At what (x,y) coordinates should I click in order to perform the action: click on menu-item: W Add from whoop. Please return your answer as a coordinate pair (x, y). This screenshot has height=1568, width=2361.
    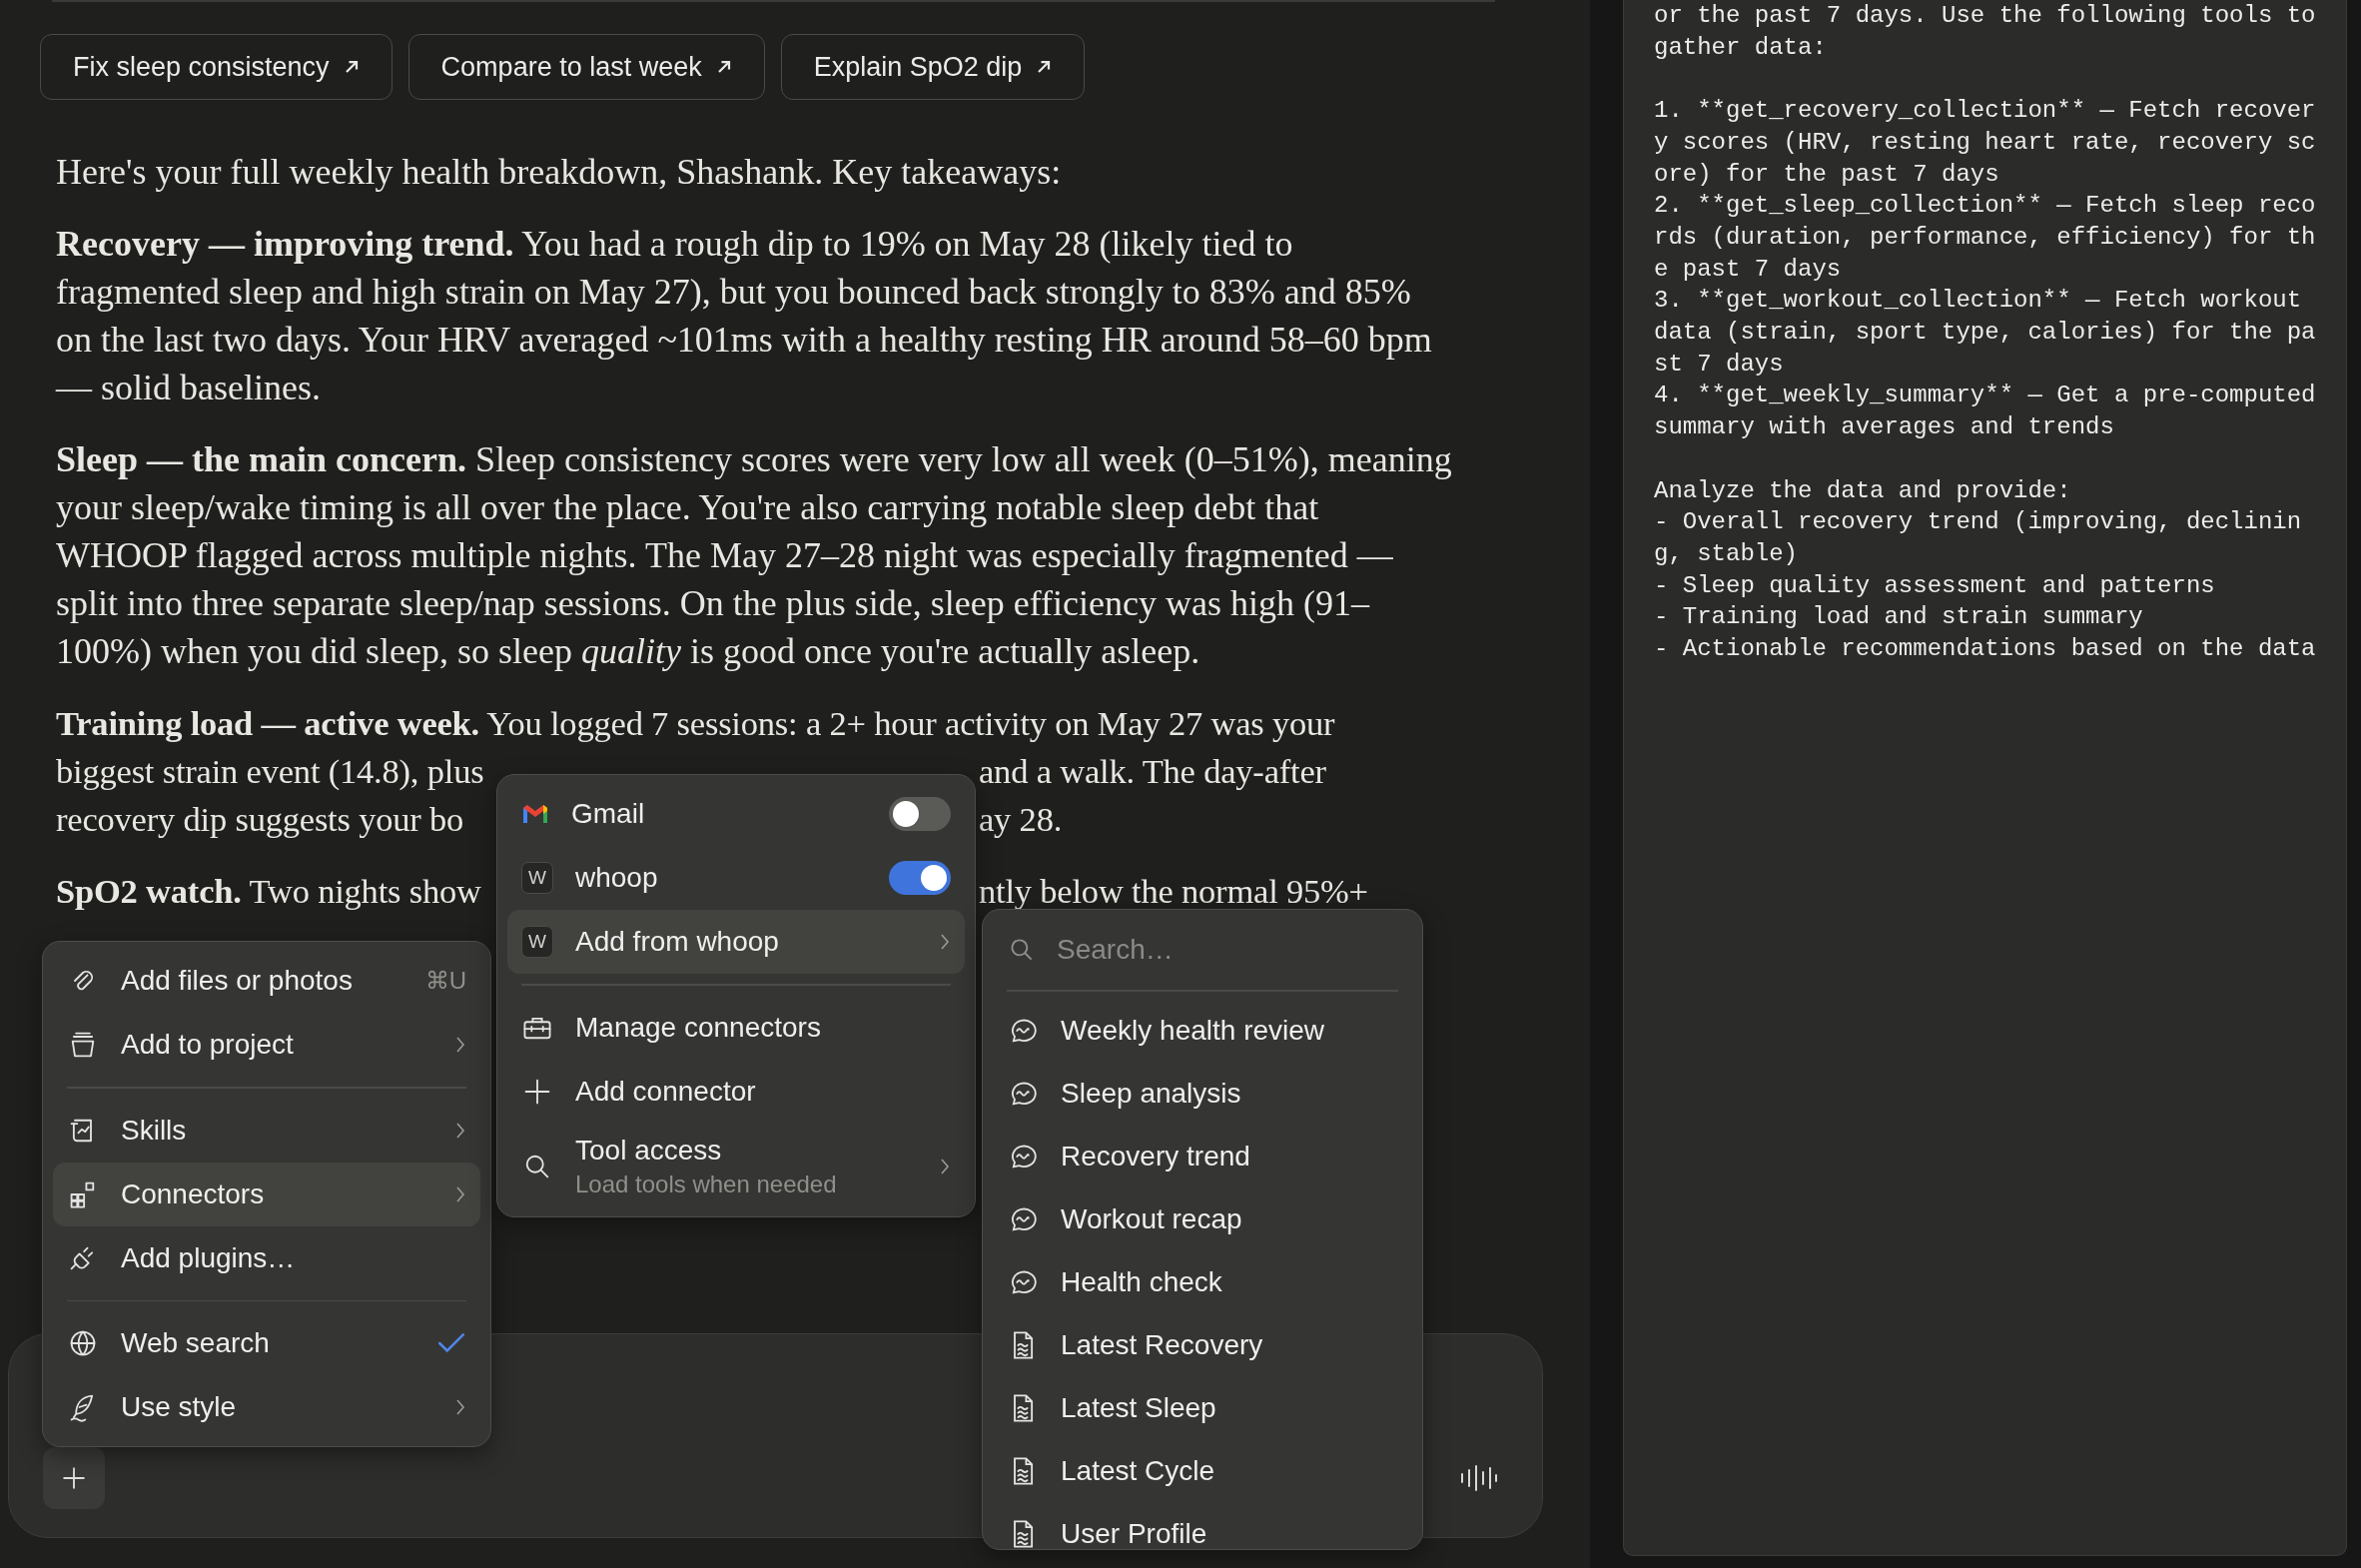
    Looking at the image, I should click on (736, 942).